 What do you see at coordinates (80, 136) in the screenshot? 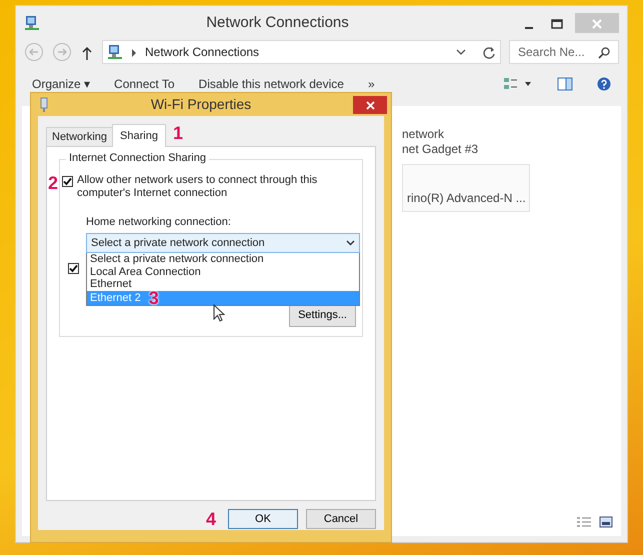
I see `tab: Networking` at bounding box center [80, 136].